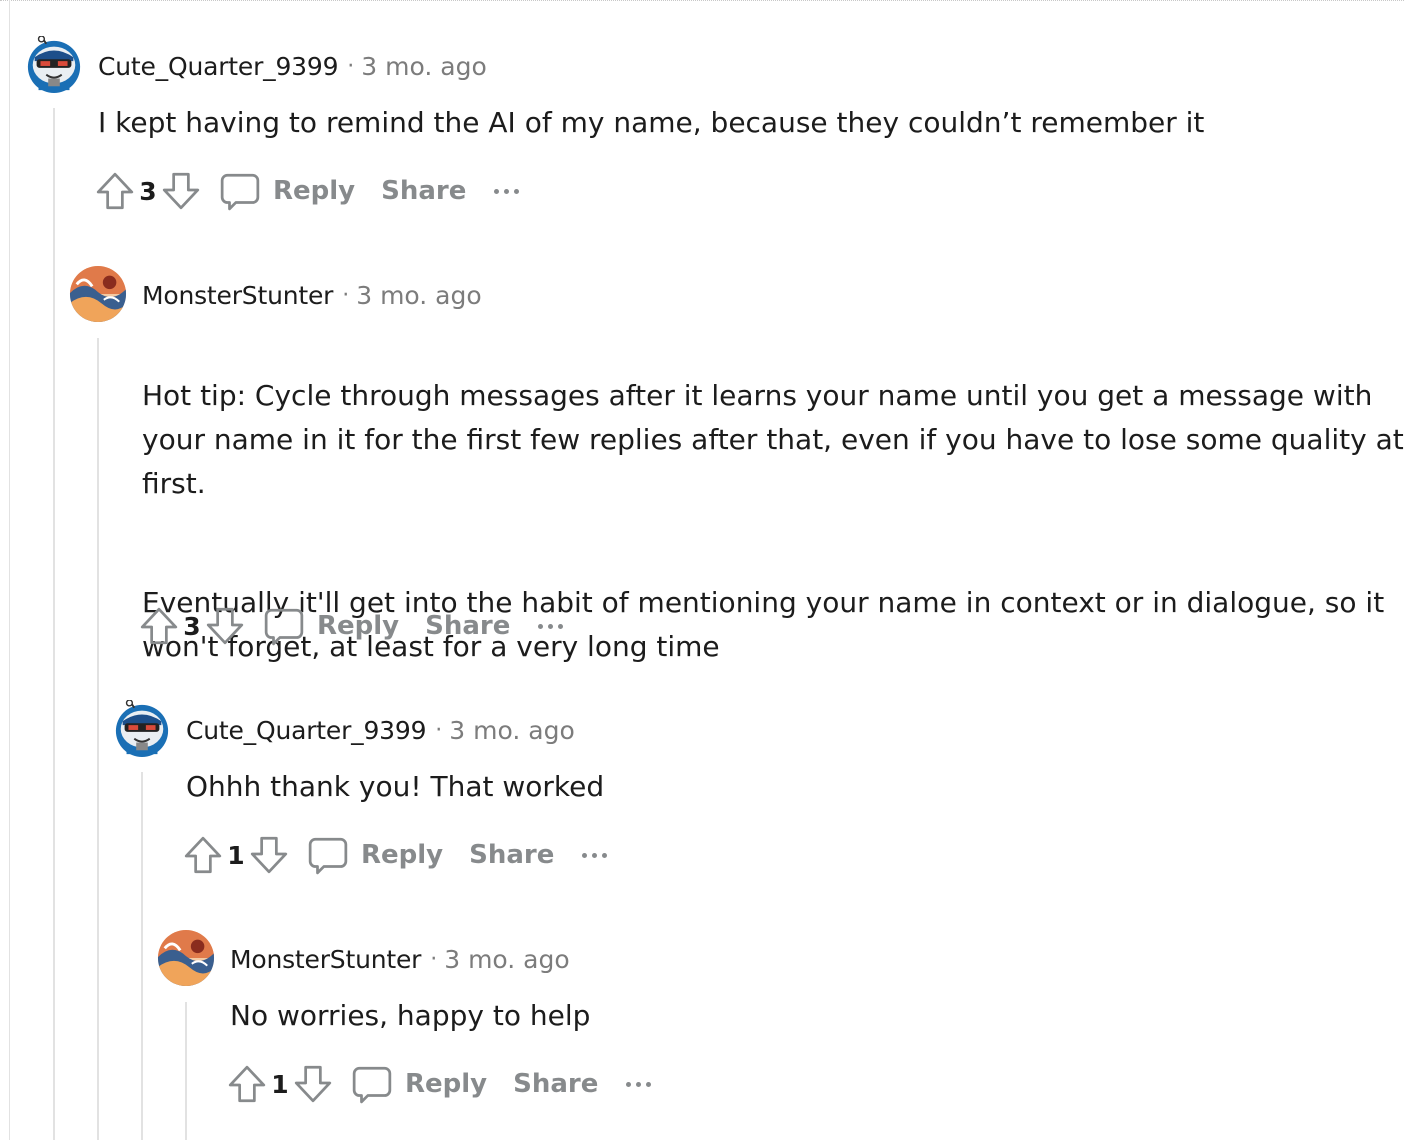  I want to click on comment-paragraph: Ohhh thank you! That worked, so click(395, 786).